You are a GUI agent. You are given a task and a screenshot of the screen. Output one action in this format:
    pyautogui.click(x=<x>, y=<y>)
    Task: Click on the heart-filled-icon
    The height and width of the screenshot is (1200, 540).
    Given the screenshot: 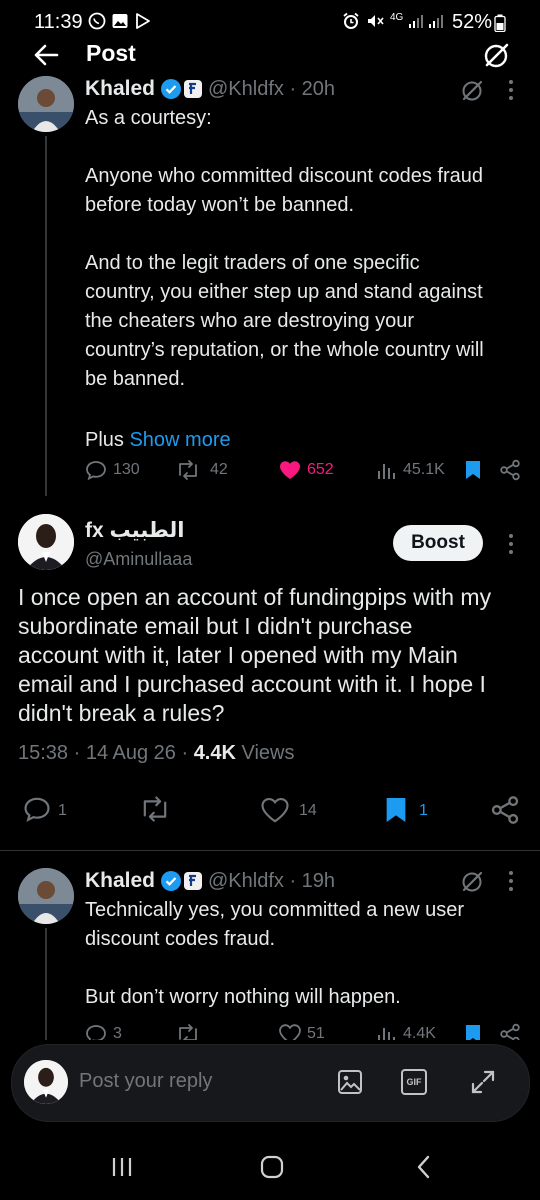 What is the action you would take?
    pyautogui.click(x=290, y=470)
    